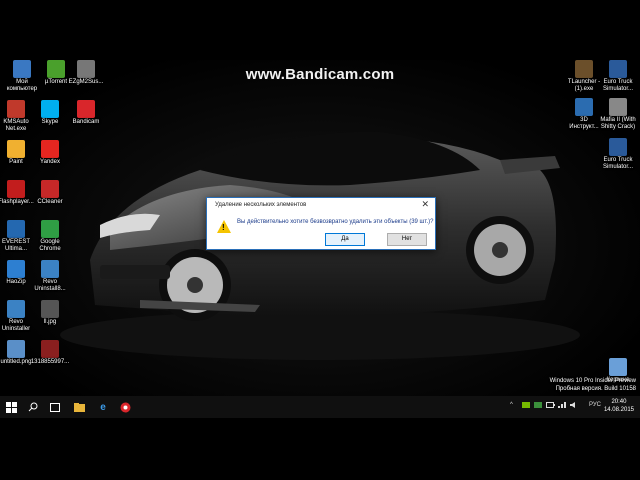 This screenshot has width=640, height=480. Describe the element at coordinates (584, 69) in the screenshot. I see `tlauncher-icon` at that location.